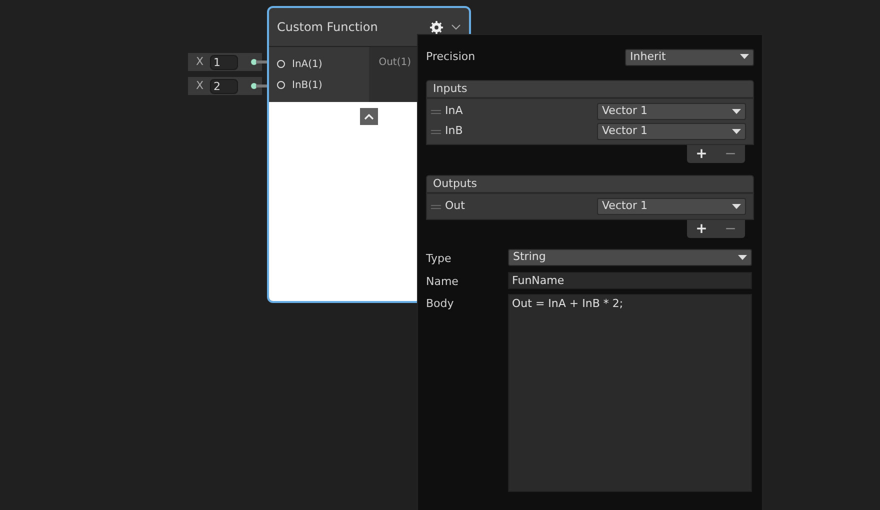 Image resolution: width=880 pixels, height=510 pixels. I want to click on input-chip: X 1, so click(225, 62).